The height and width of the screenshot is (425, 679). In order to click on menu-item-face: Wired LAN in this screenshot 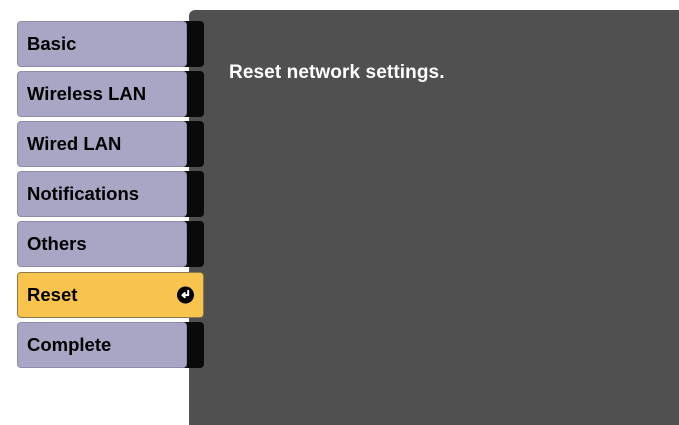, I will do `click(102, 144)`.